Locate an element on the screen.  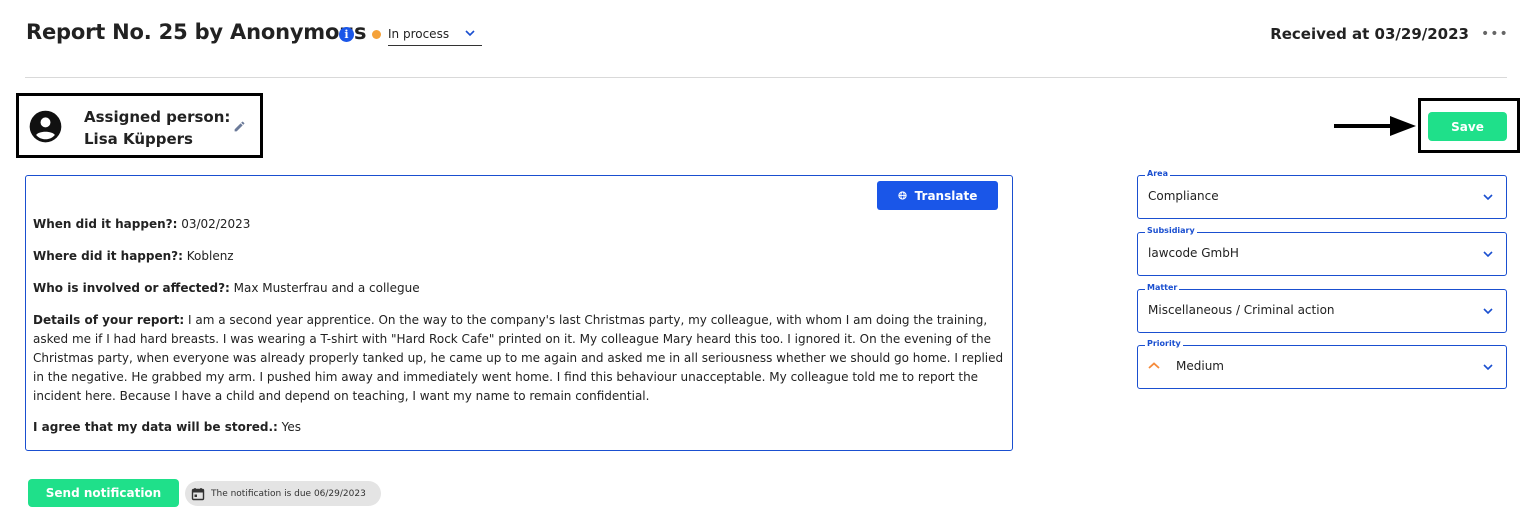
status-select: In process is located at coordinates (435, 35).